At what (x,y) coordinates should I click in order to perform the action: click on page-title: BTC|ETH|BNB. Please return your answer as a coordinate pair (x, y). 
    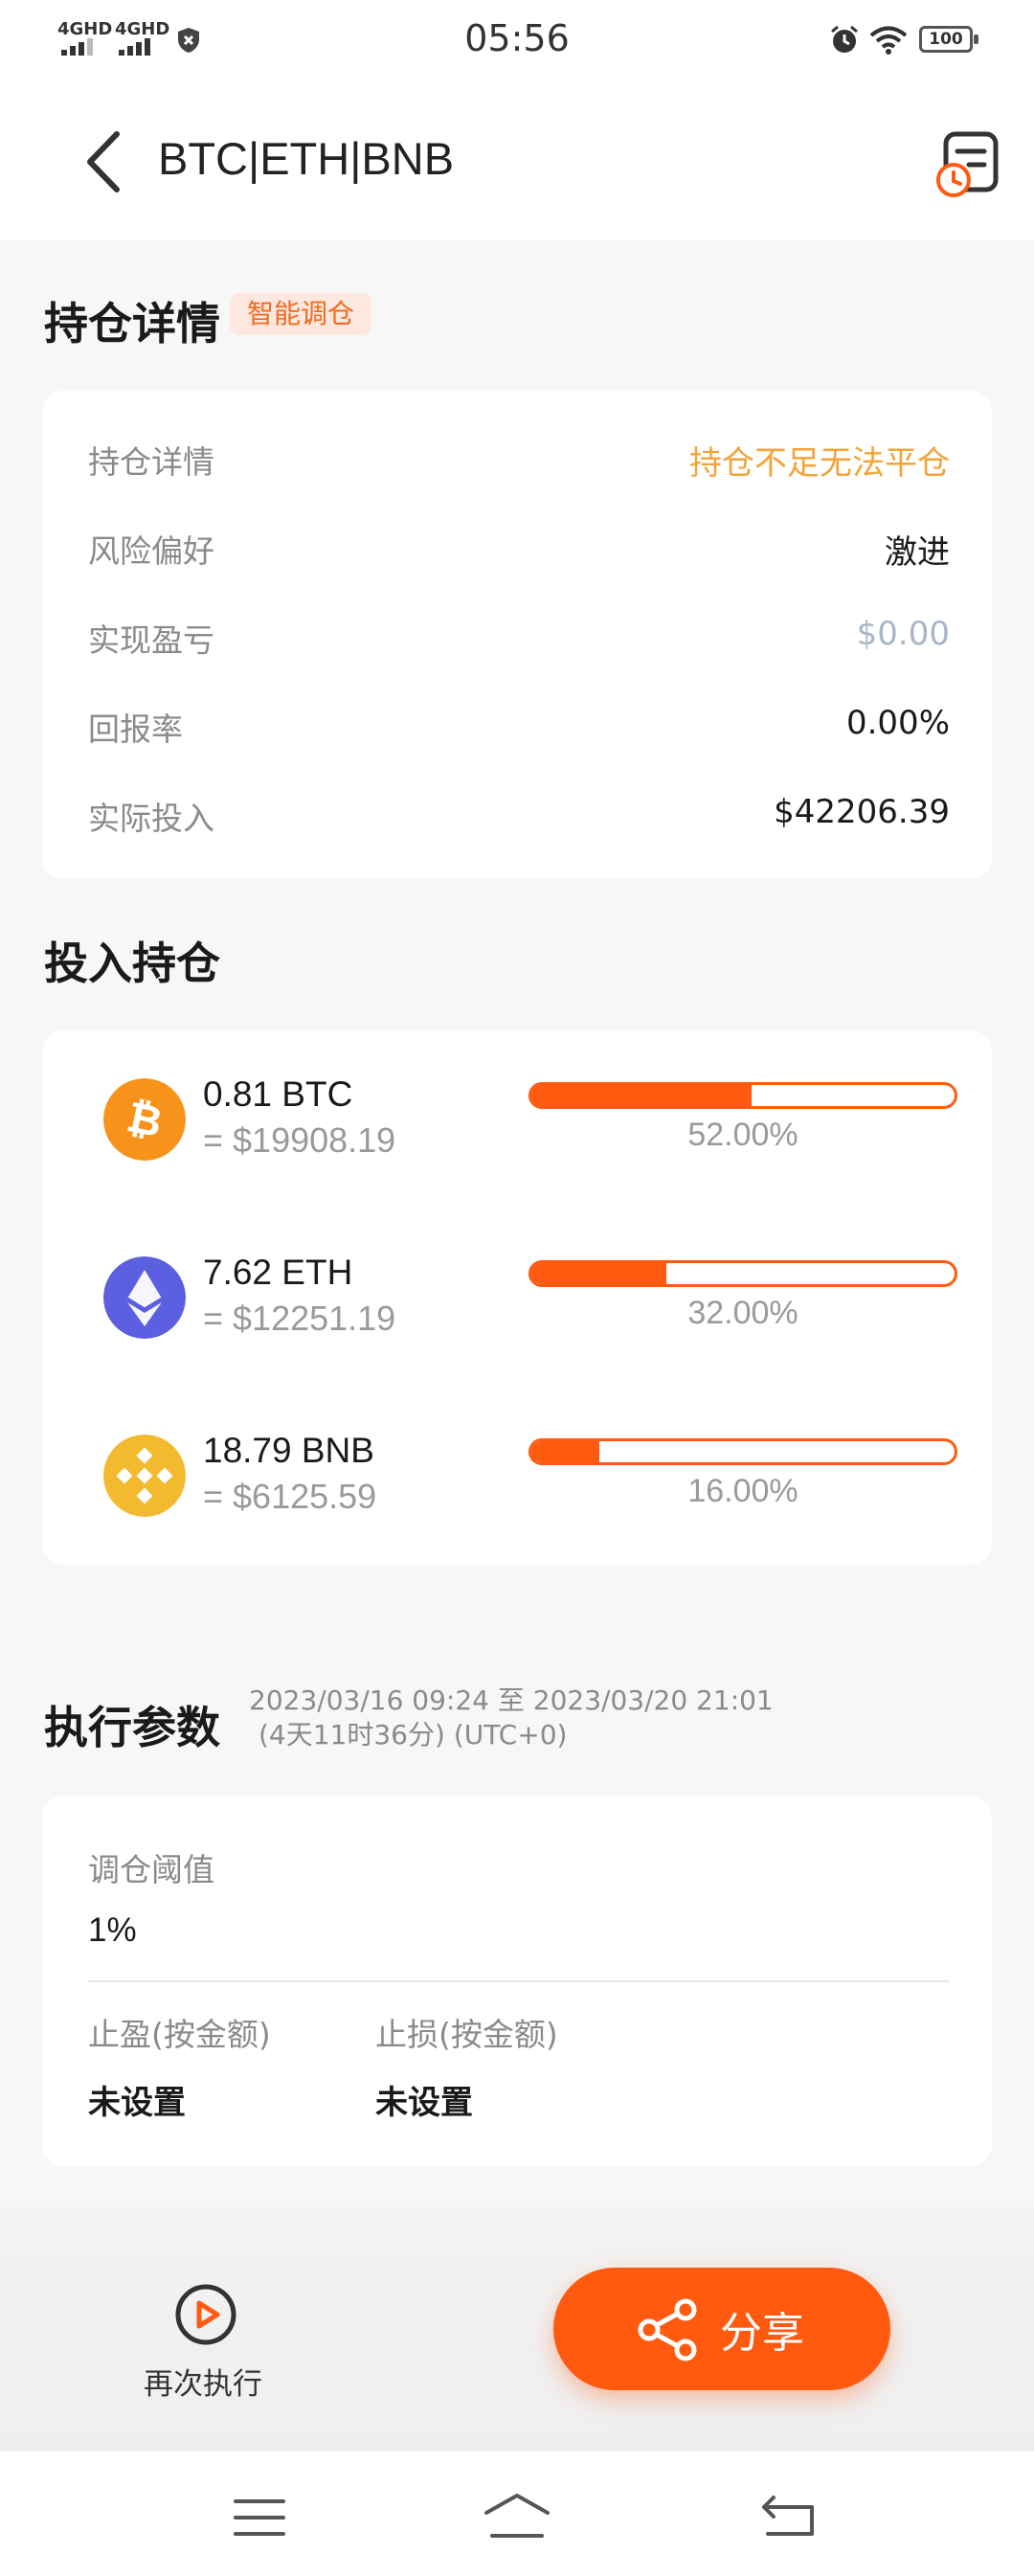
    Looking at the image, I should click on (306, 158).